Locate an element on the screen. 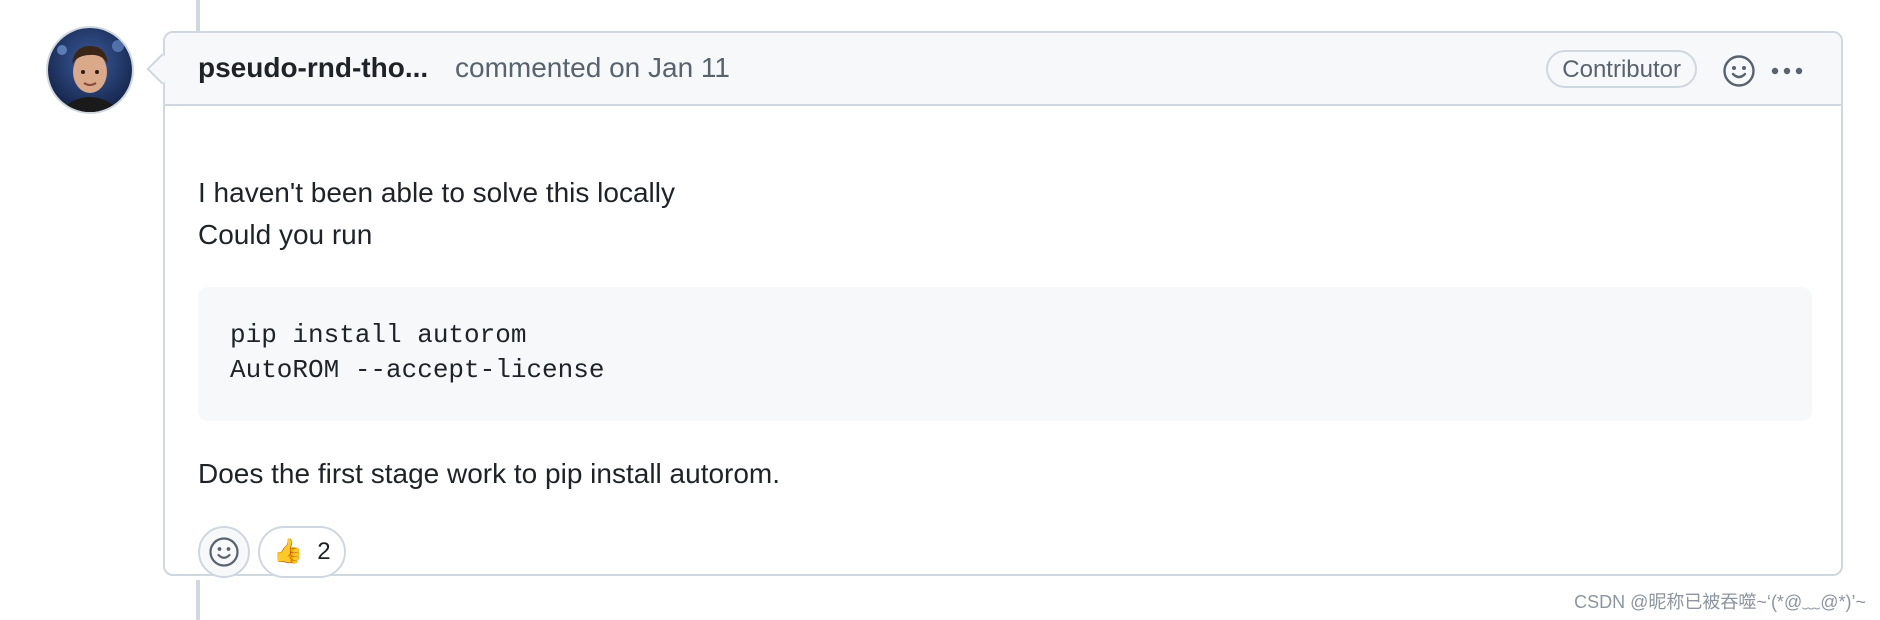  comment-timestamp: commented on Jan 11 is located at coordinates (592, 68).